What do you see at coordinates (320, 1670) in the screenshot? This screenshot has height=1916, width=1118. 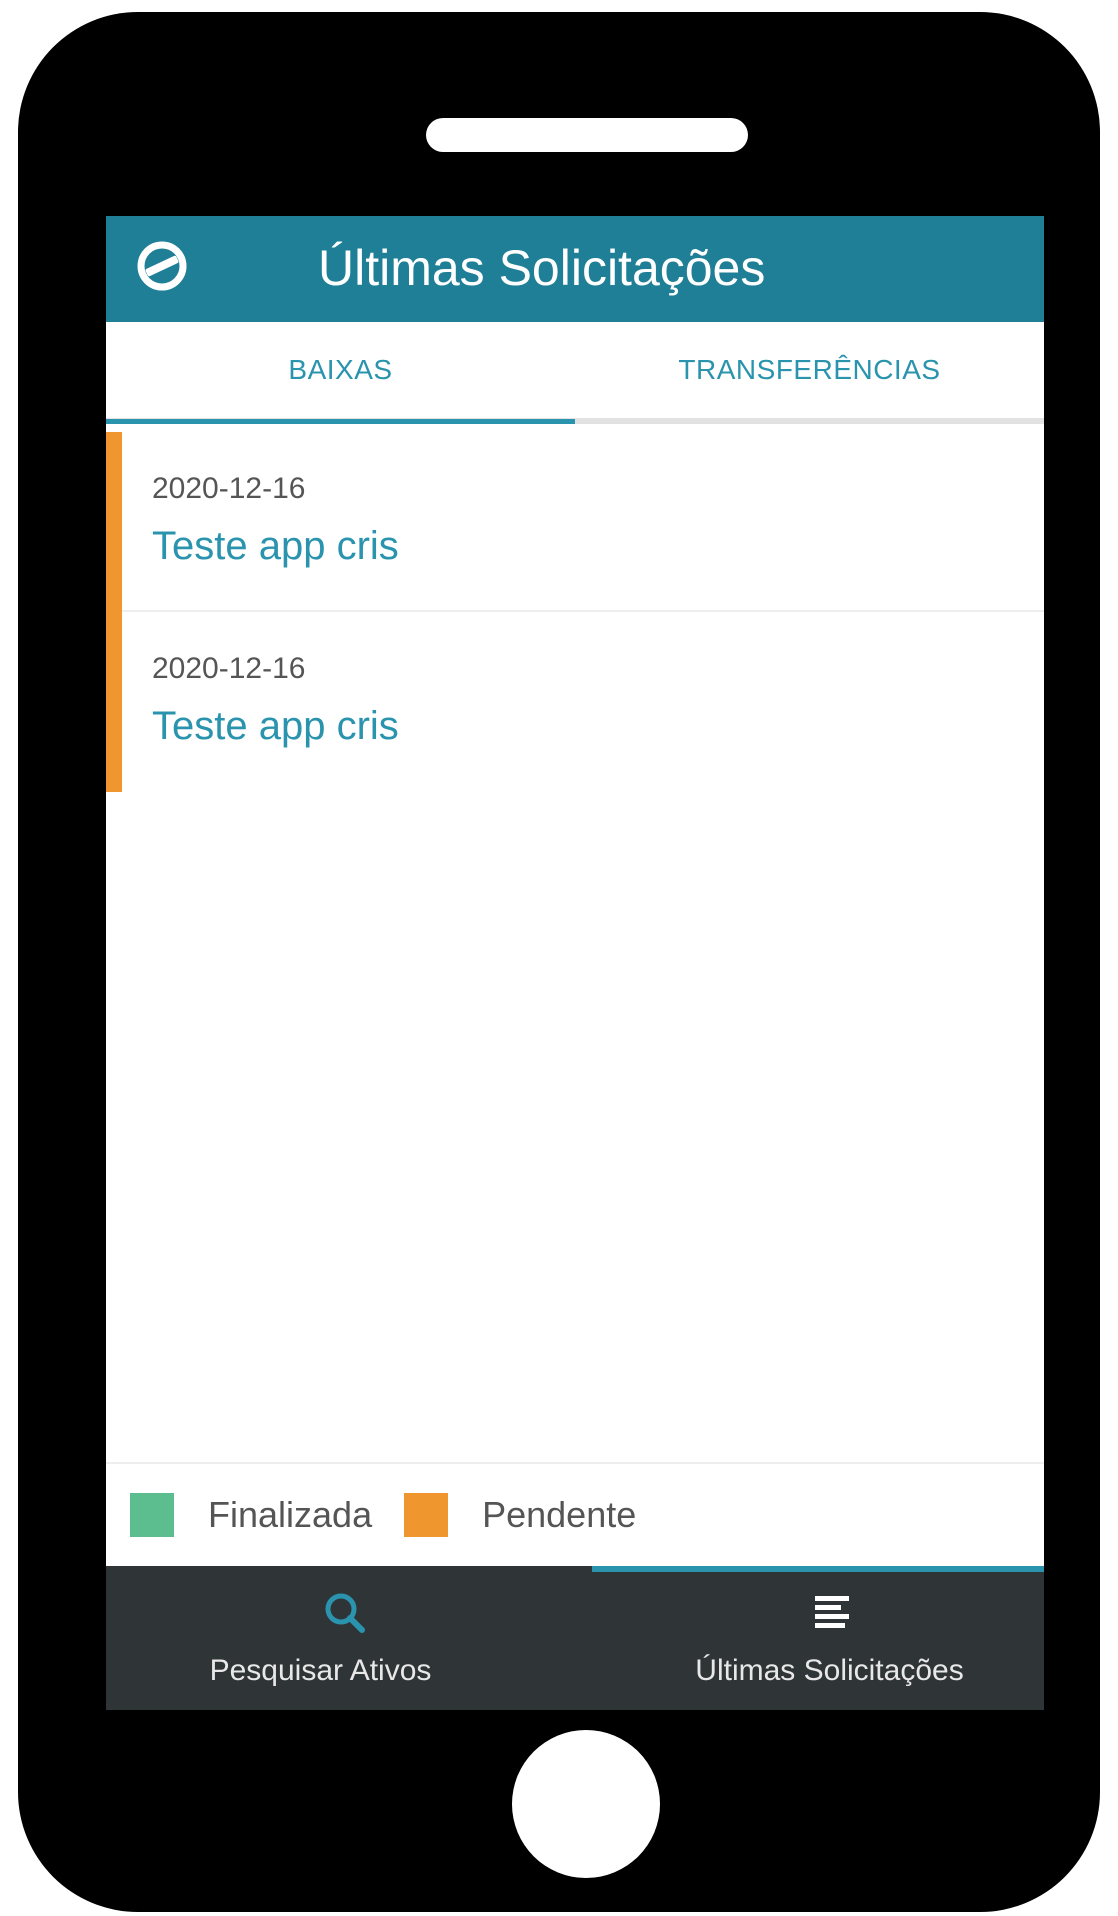 I see `nav-label: Pesquisar Ativos` at bounding box center [320, 1670].